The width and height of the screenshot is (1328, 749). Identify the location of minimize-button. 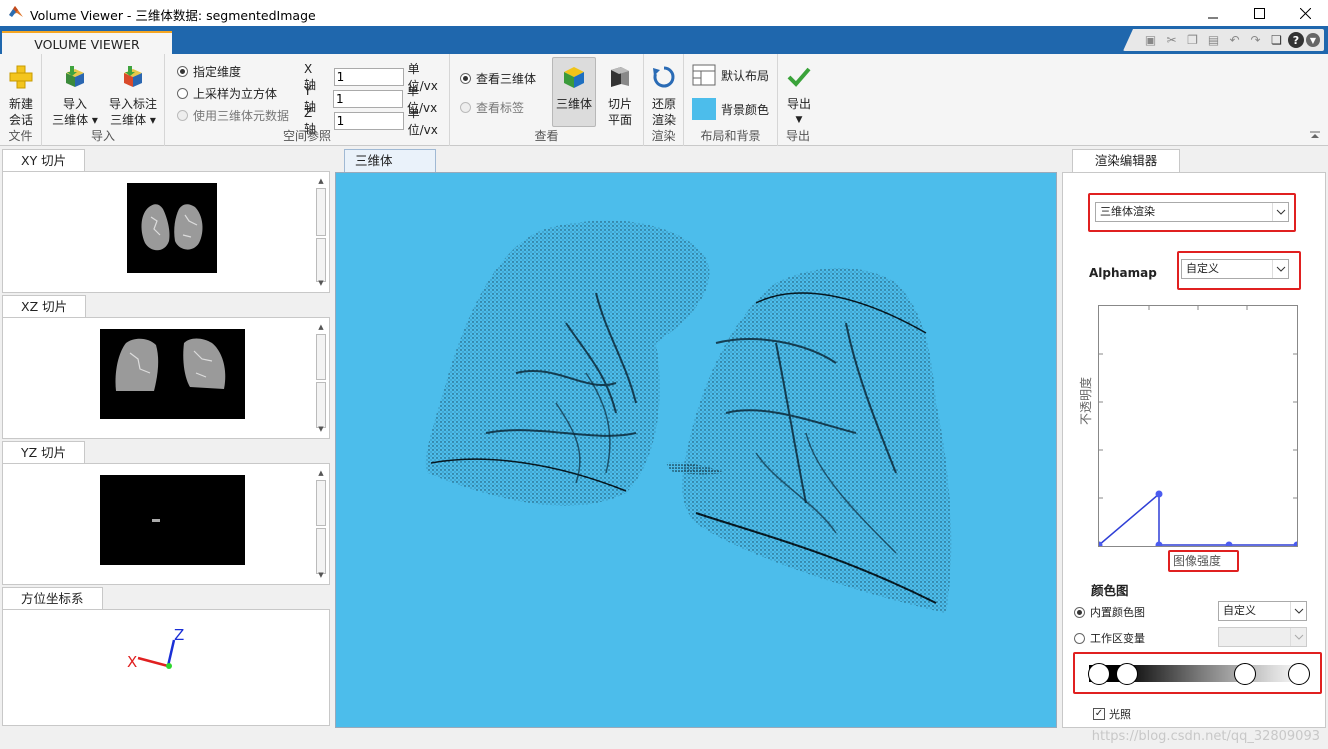
(1213, 13).